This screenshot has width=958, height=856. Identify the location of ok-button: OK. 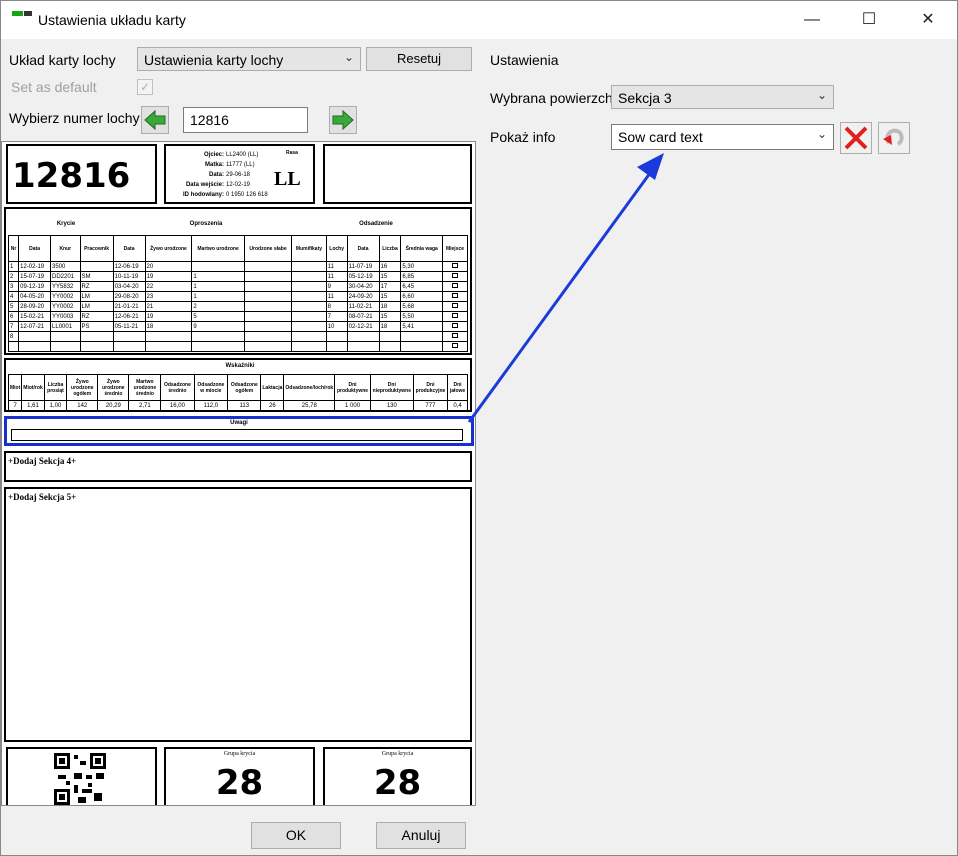
(296, 835).